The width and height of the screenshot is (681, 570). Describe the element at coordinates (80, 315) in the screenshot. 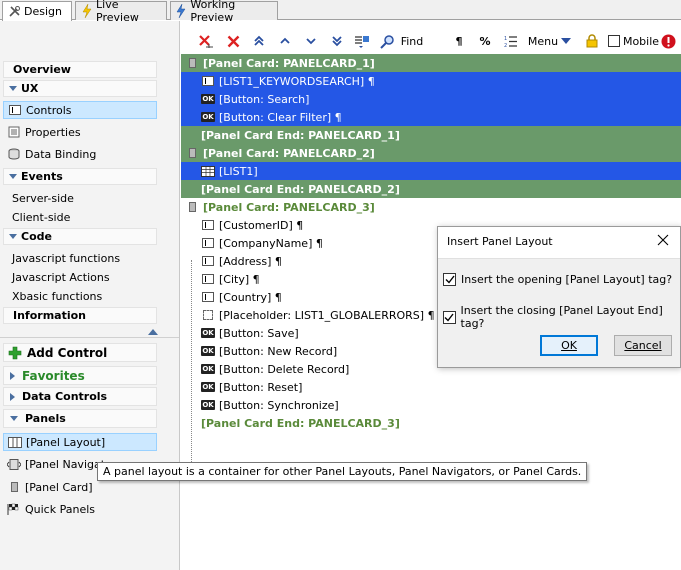

I see `section-information: Information` at that location.